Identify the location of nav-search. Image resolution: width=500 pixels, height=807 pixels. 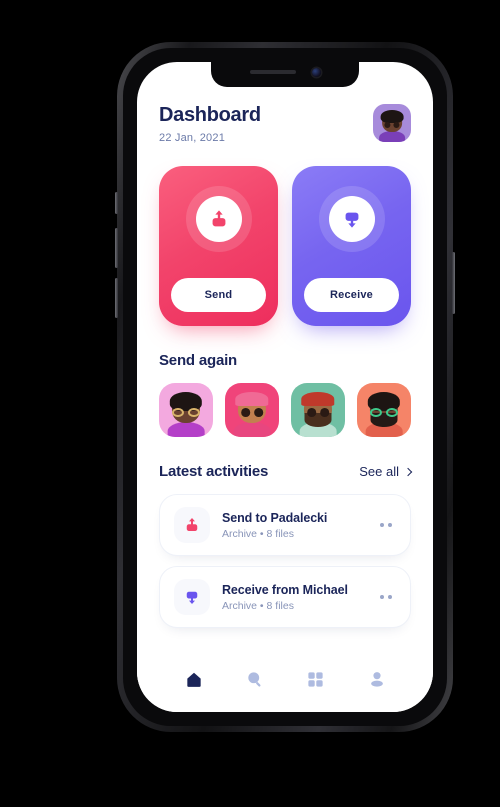
(255, 679).